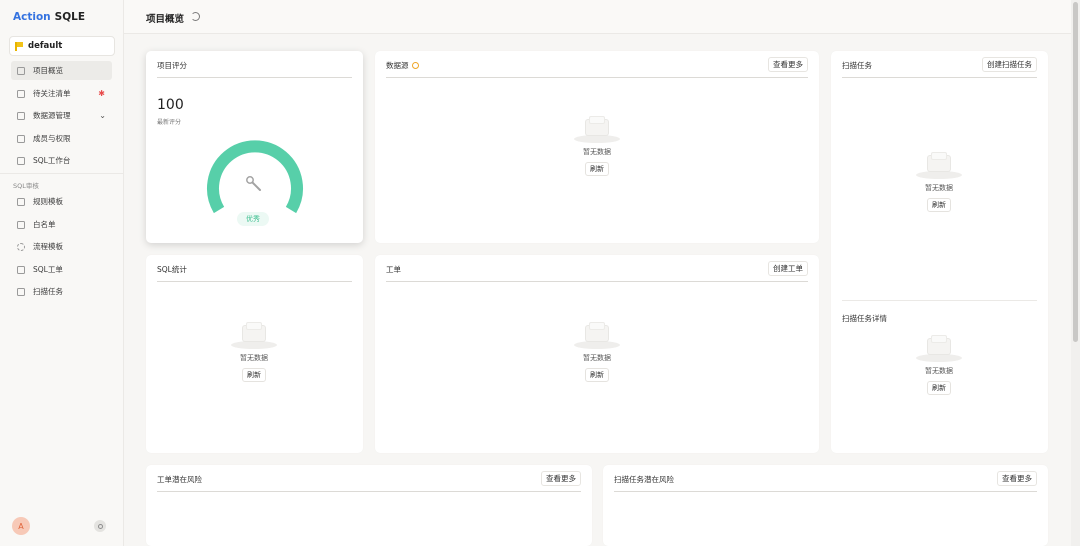  I want to click on sidebar-item-overview: 项目概览, so click(61, 70).